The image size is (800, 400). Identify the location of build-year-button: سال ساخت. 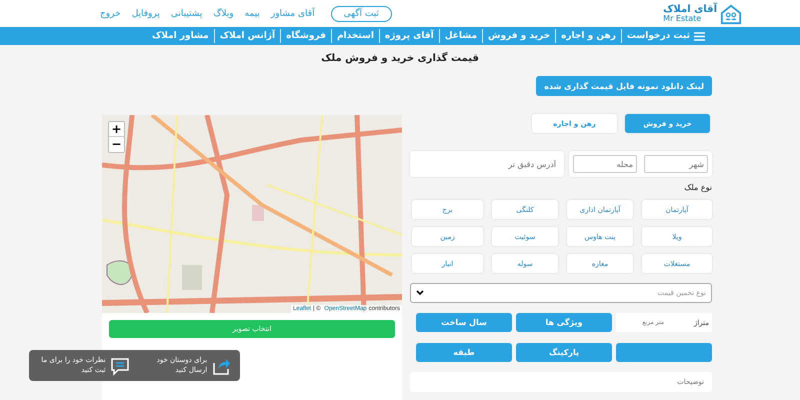
(464, 322).